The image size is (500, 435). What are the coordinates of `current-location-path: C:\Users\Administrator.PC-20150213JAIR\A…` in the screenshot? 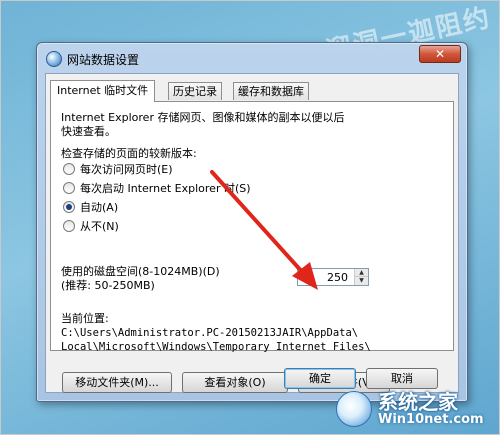 It's located at (216, 340).